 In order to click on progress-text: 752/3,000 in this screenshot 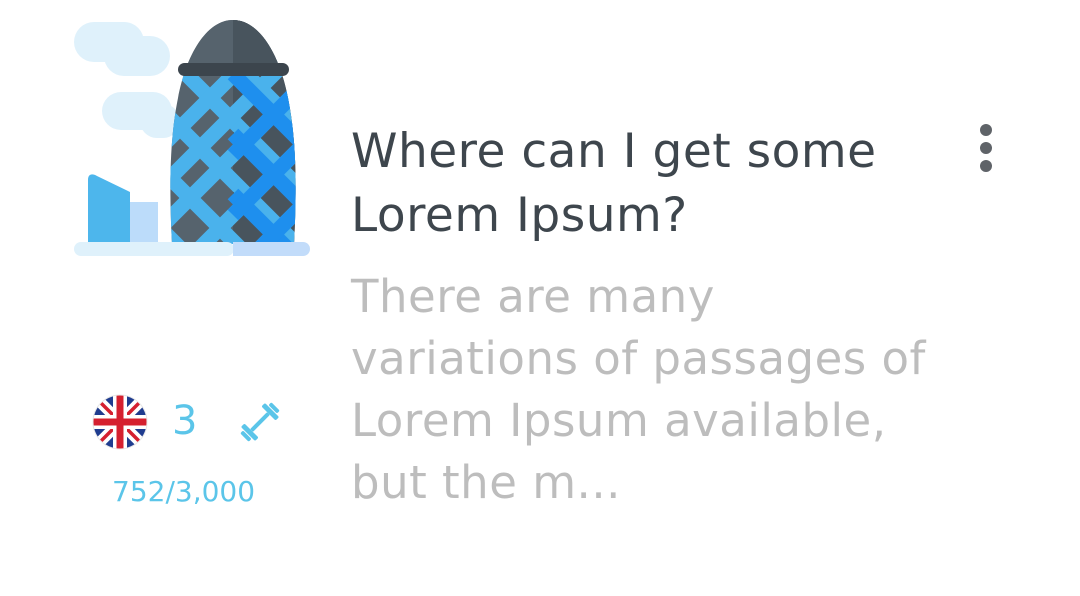, I will do `click(184, 491)`.